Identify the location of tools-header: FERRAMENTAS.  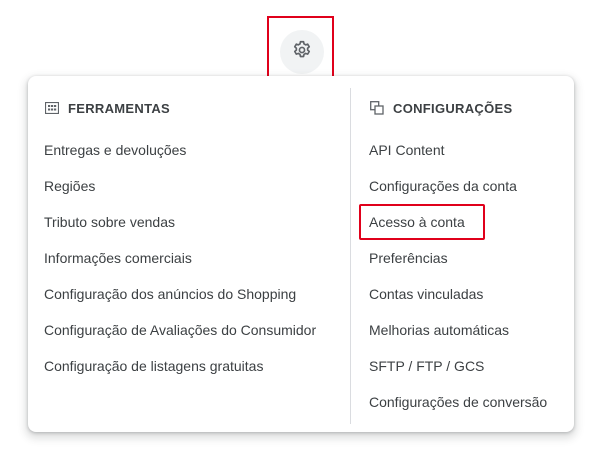
(194, 108).